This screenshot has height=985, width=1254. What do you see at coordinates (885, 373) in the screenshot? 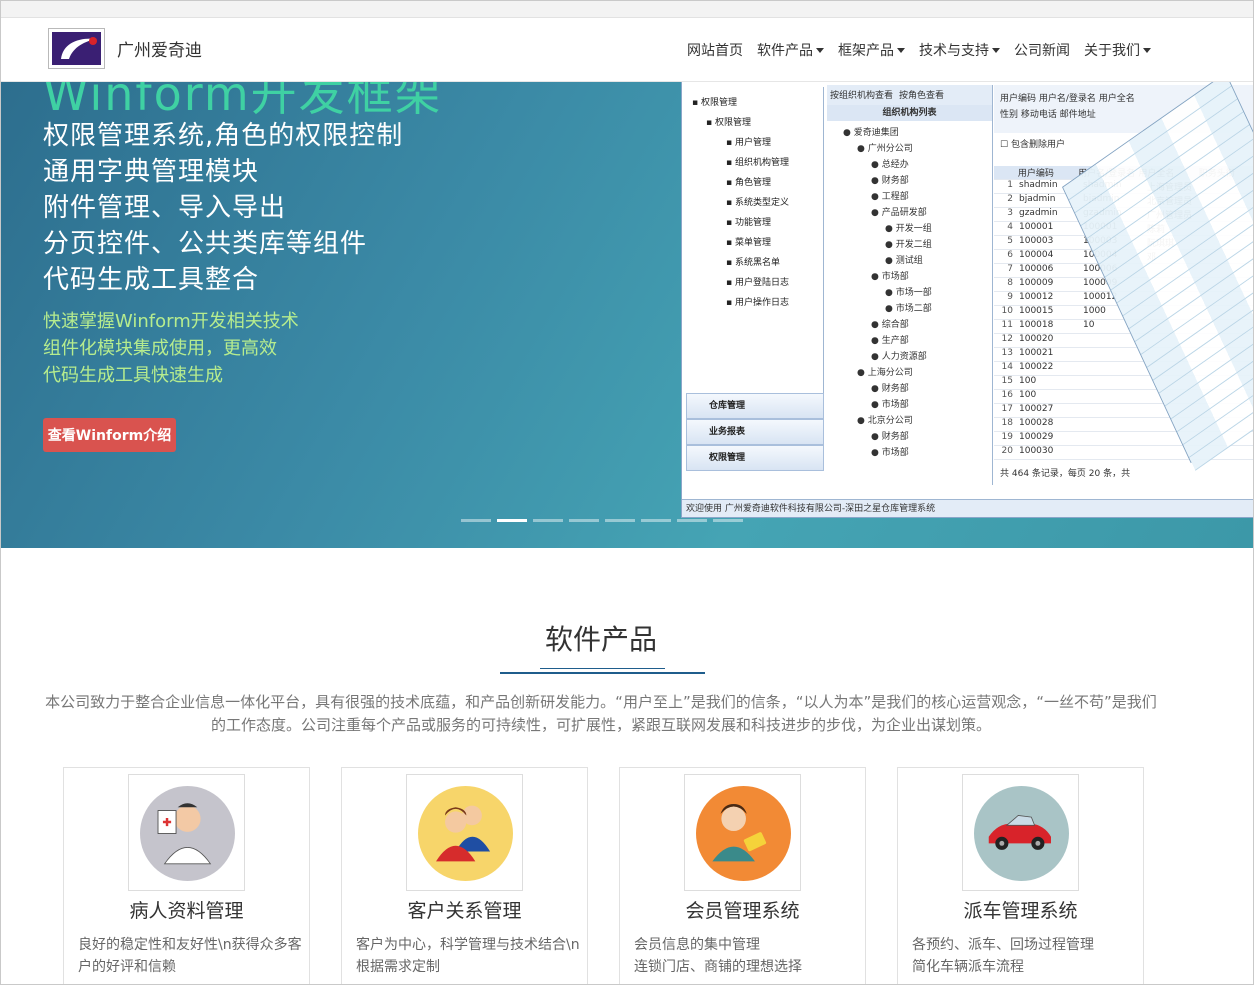
I see `org-node: ● 上海分公司` at bounding box center [885, 373].